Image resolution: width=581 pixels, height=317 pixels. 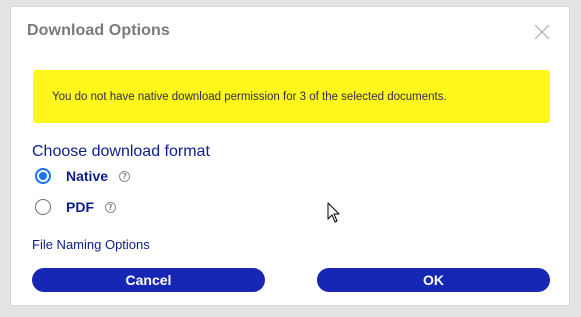 I want to click on ok-button: OK, so click(x=433, y=280).